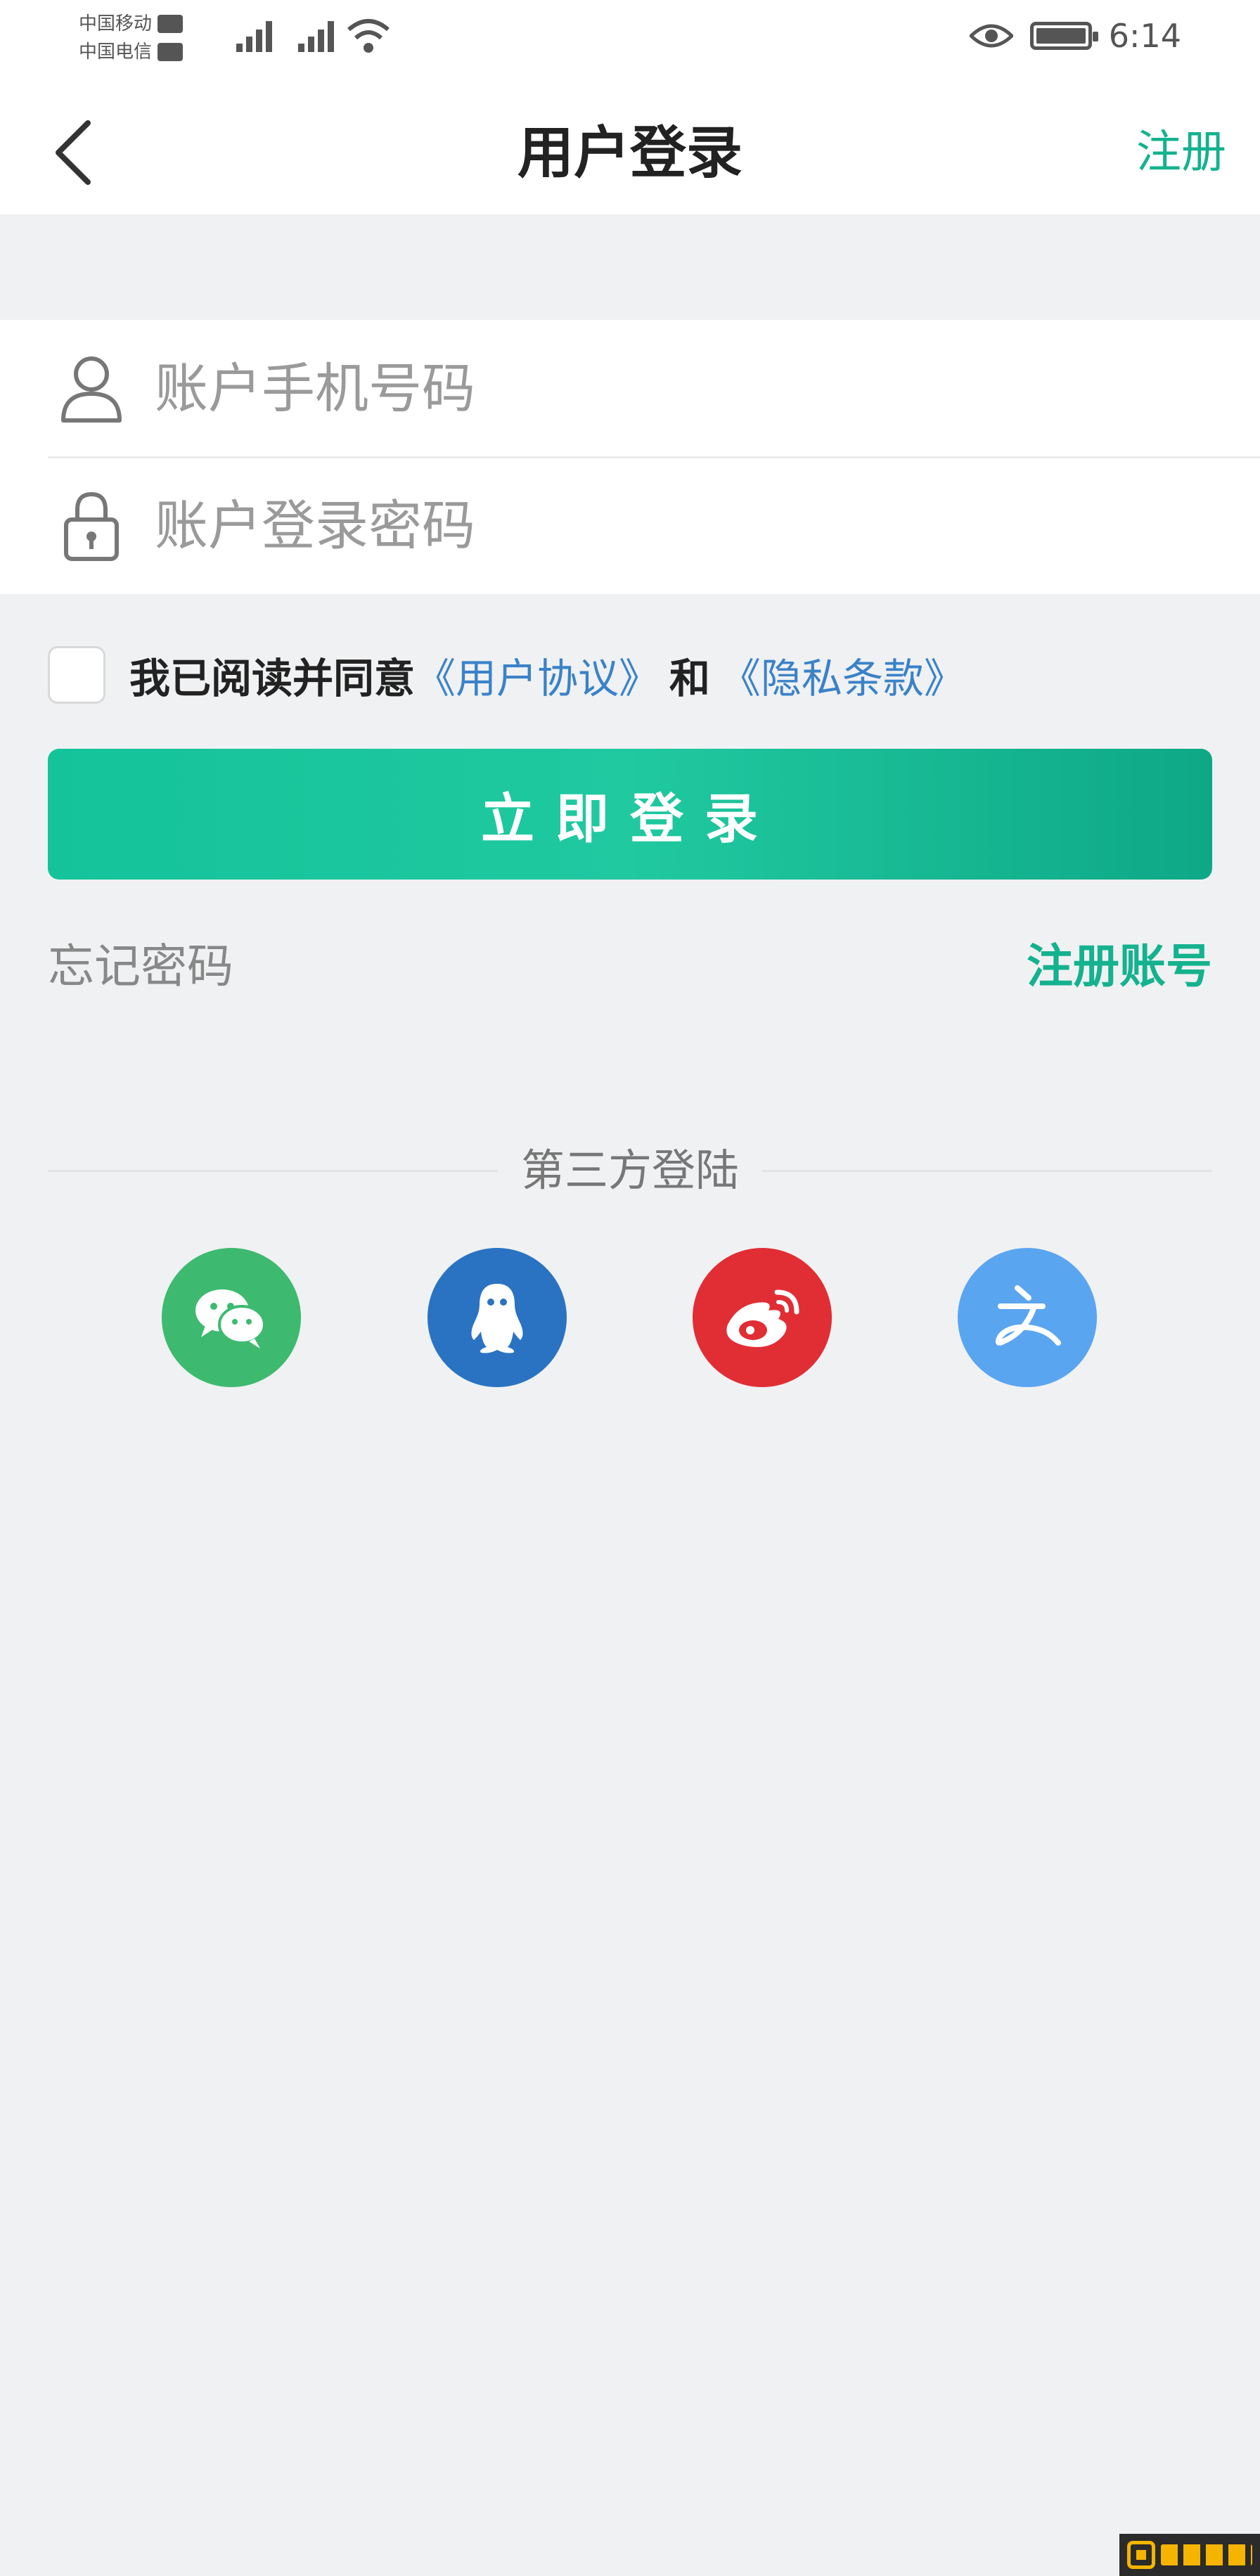  I want to click on forgot-password-link: 忘记密码, so click(140, 967).